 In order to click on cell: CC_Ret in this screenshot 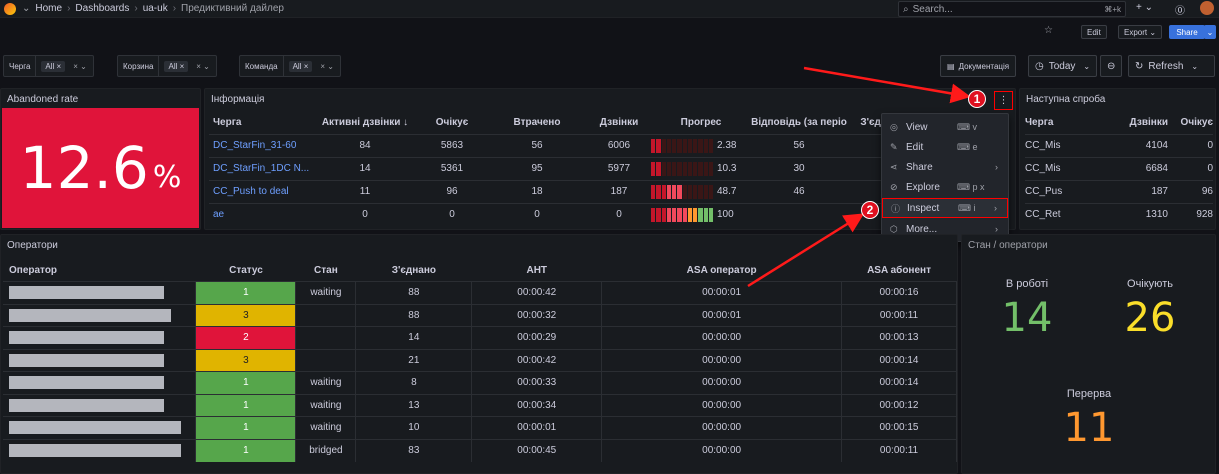, I will do `click(1052, 214)`.